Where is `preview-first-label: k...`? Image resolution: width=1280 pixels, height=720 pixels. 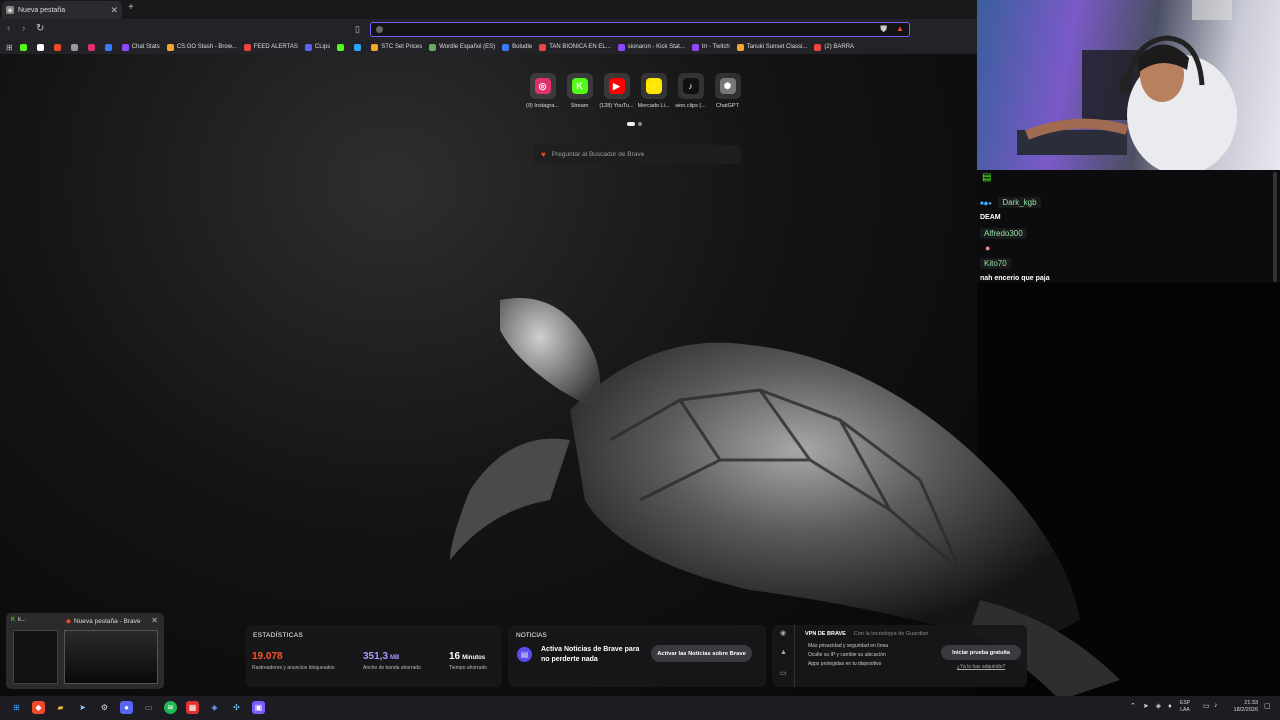
preview-first-label: k... is located at coordinates (22, 620).